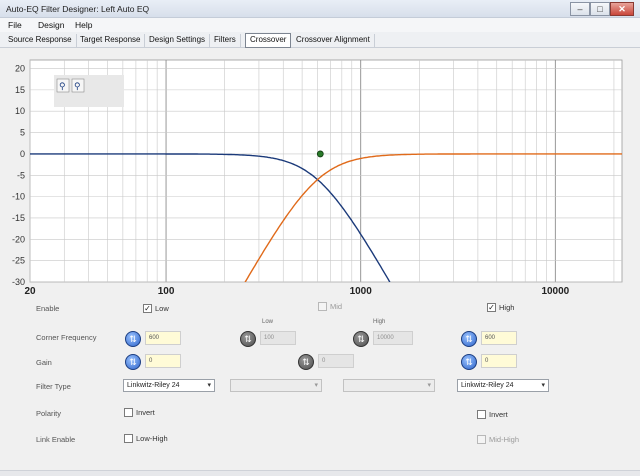 This screenshot has height=476, width=640. Describe the element at coordinates (379, 322) in the screenshot. I see `mid-high-caption: High` at that location.